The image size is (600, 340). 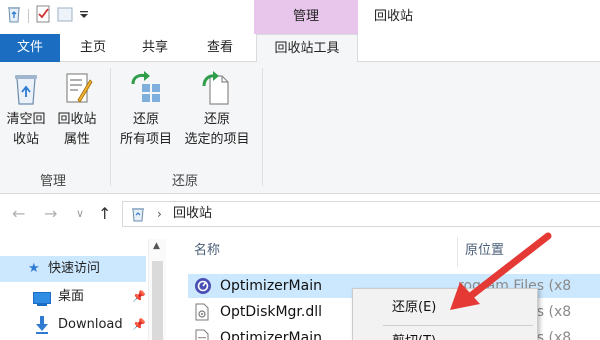 What do you see at coordinates (146, 88) in the screenshot?
I see `restore-all-icon` at bounding box center [146, 88].